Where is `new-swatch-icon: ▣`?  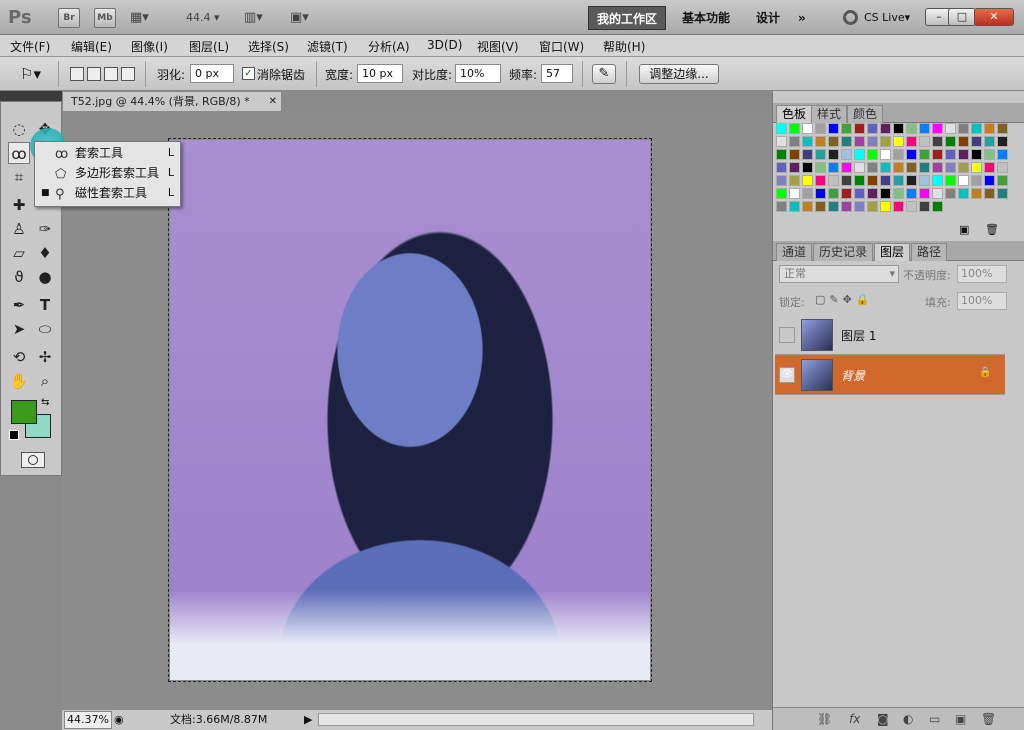 new-swatch-icon: ▣ is located at coordinates (964, 229).